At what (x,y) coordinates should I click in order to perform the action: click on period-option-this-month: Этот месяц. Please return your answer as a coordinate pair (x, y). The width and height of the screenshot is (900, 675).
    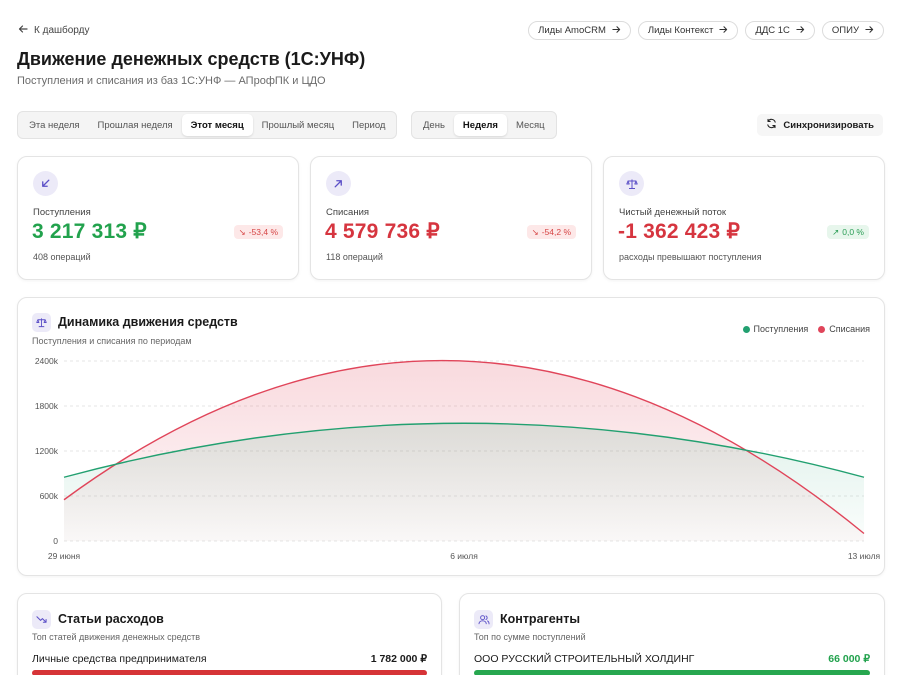
    Looking at the image, I should click on (217, 125).